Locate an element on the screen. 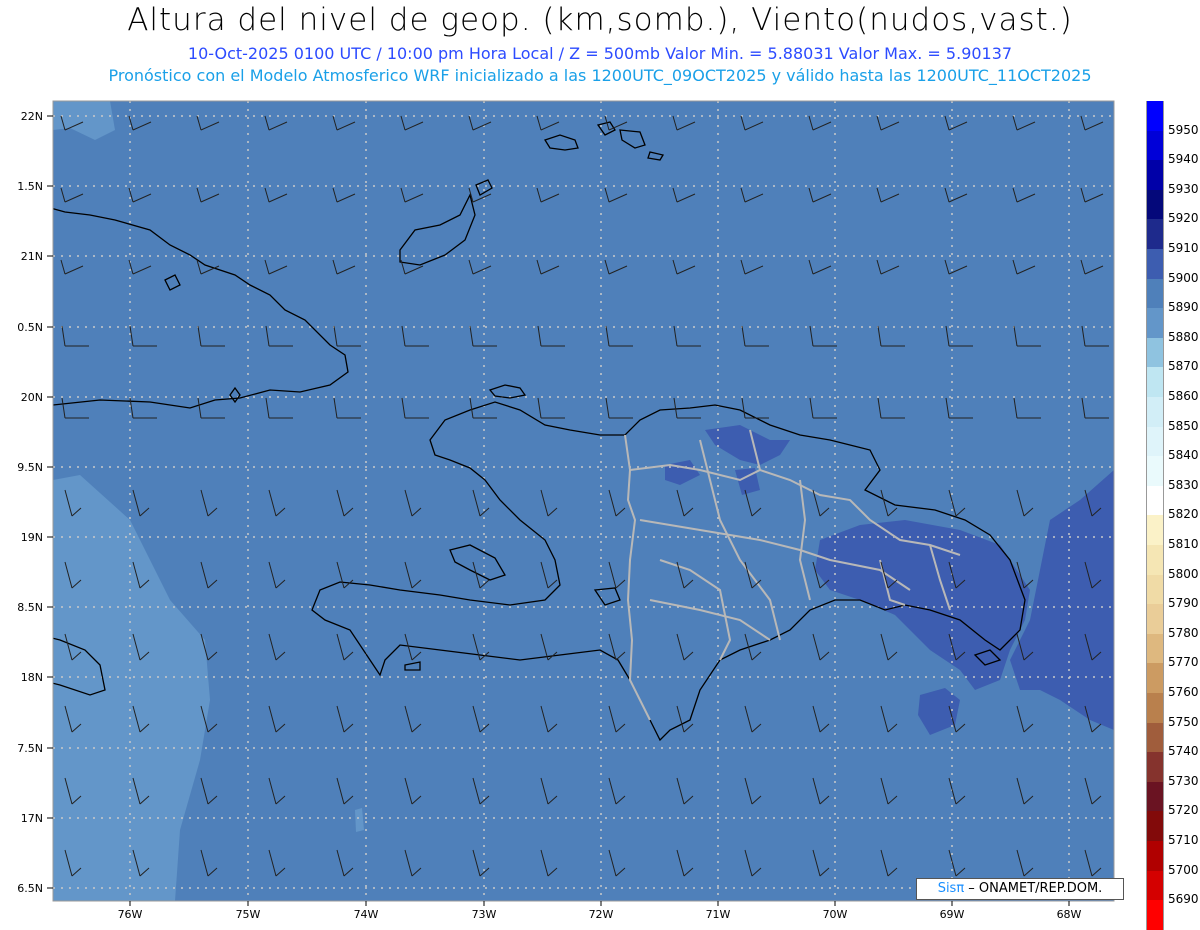  colorbar-label: 5880 is located at coordinates (1183, 336).